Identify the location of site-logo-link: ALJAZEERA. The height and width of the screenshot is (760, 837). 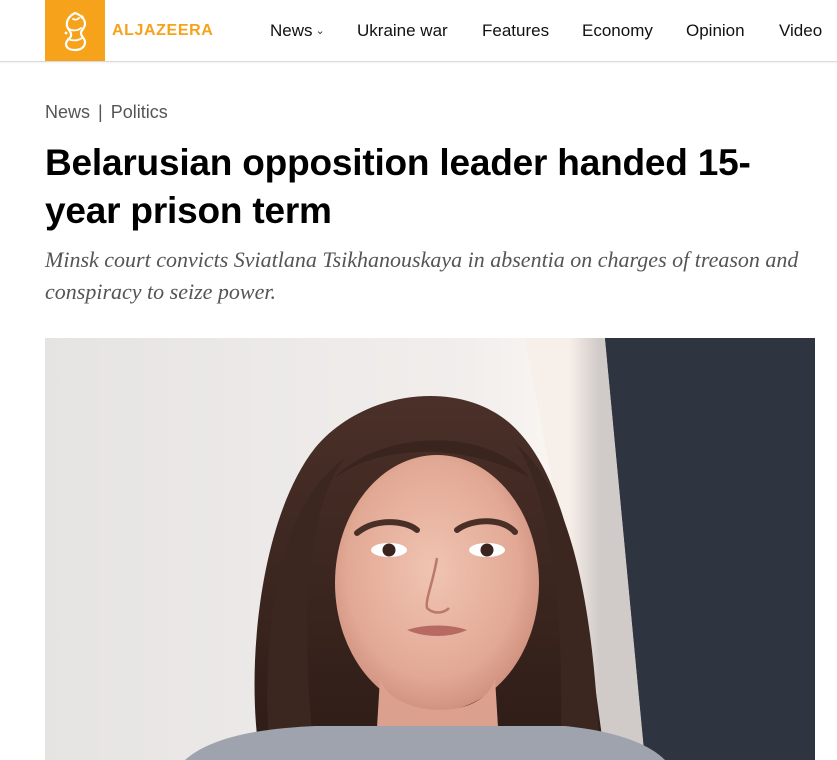
(129, 30).